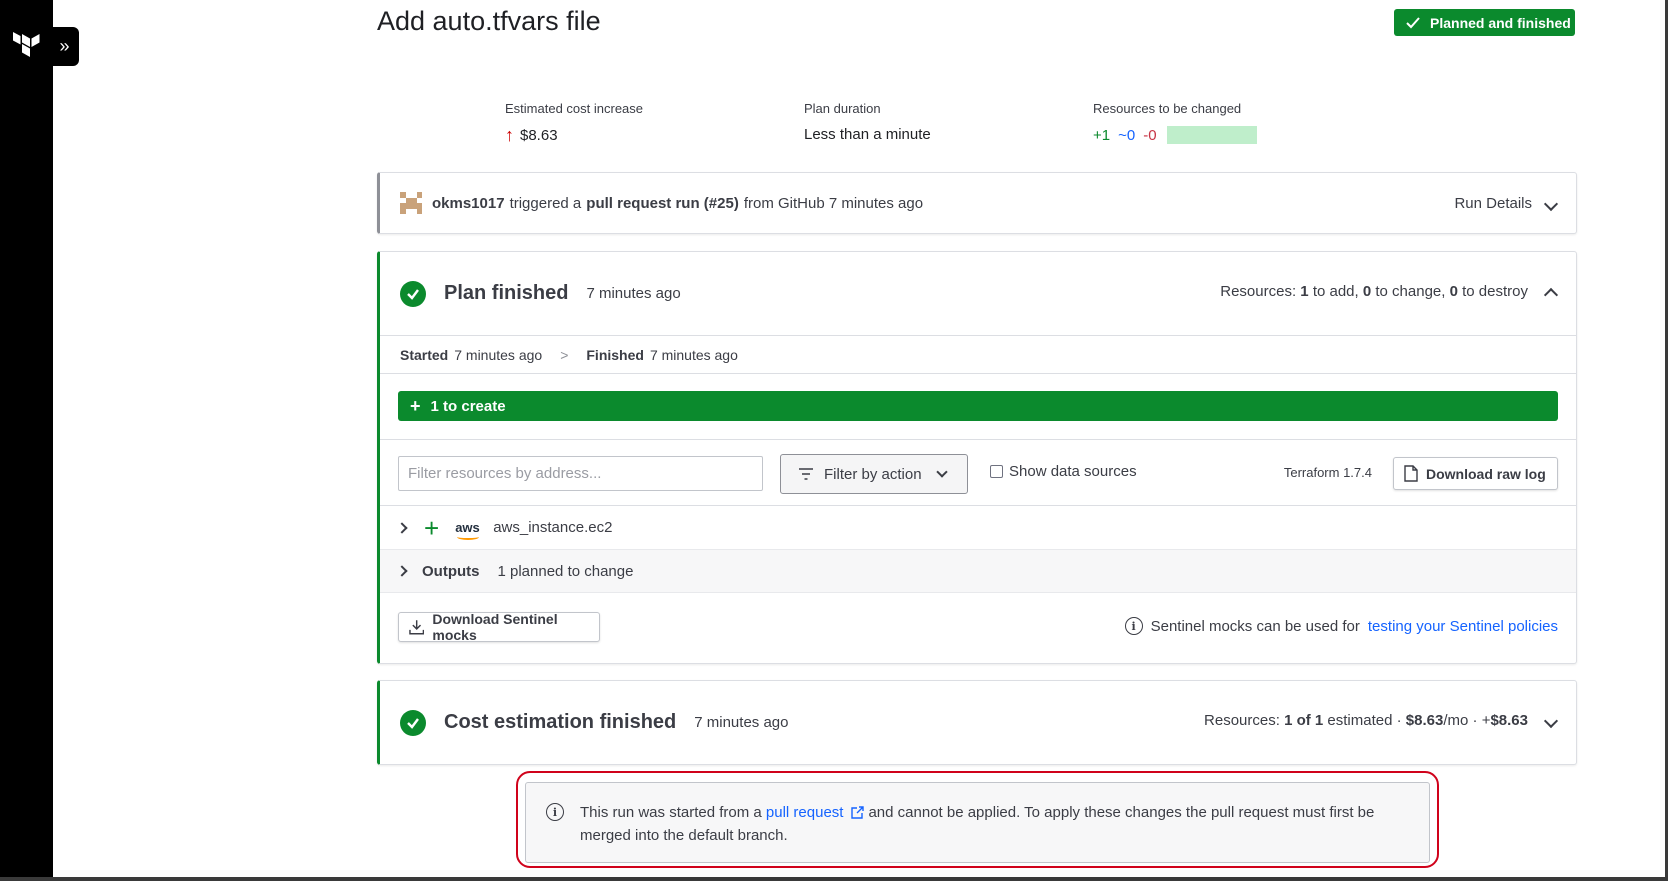 This screenshot has width=1668, height=881. I want to click on file-icon, so click(1411, 473).